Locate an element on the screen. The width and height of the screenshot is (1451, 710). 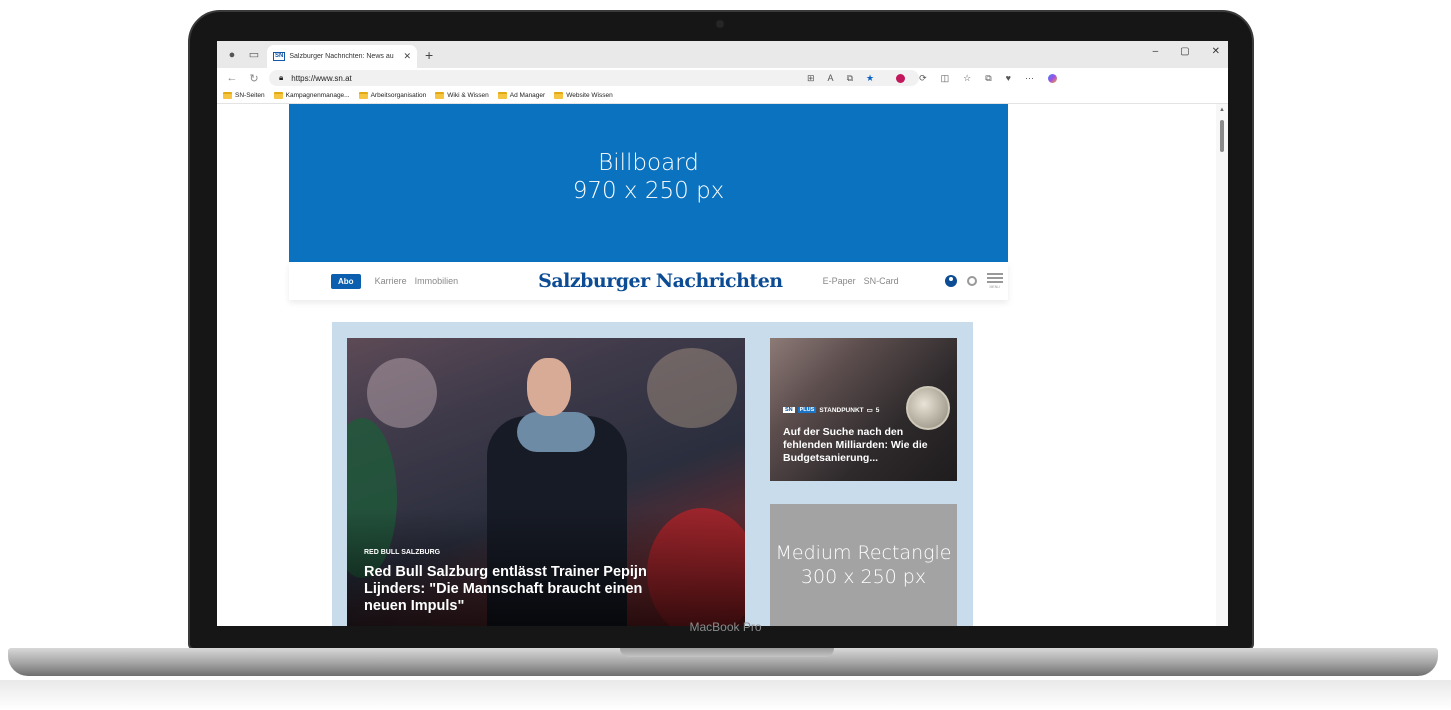
header-icons: MENU is located at coordinates (973, 281).